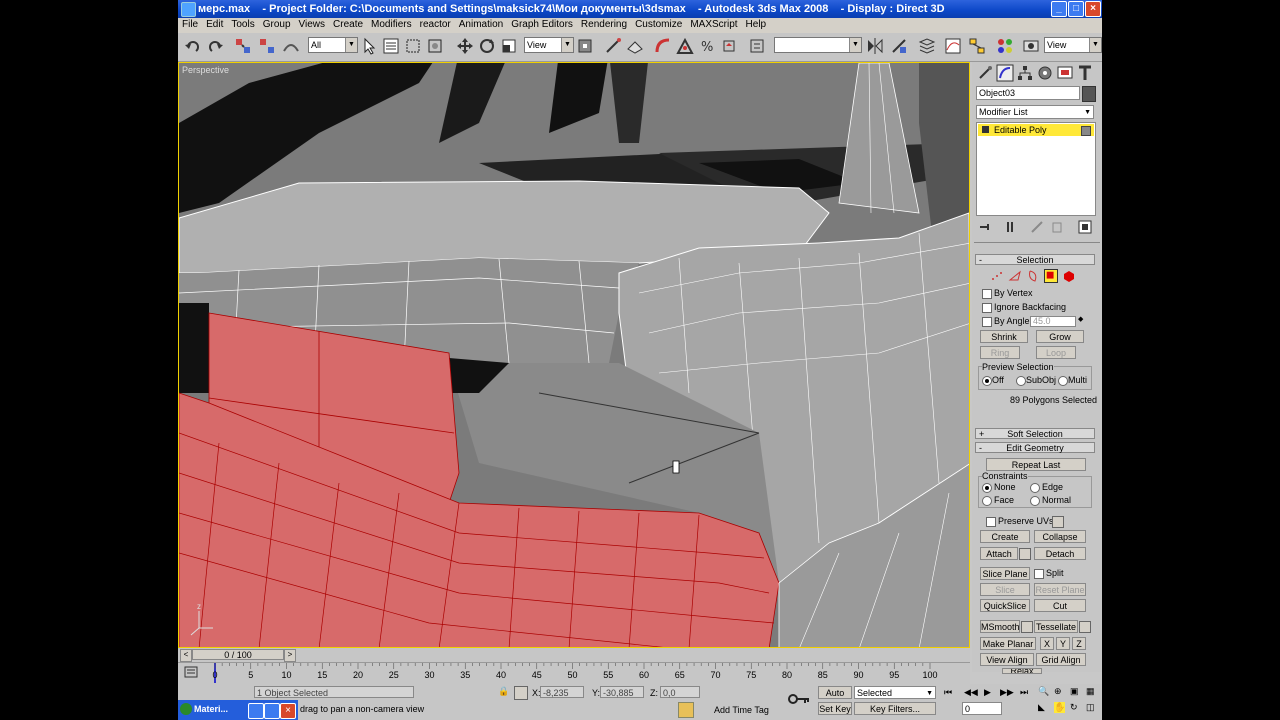  I want to click on zoom-icon: 🔍, so click(1043, 691).